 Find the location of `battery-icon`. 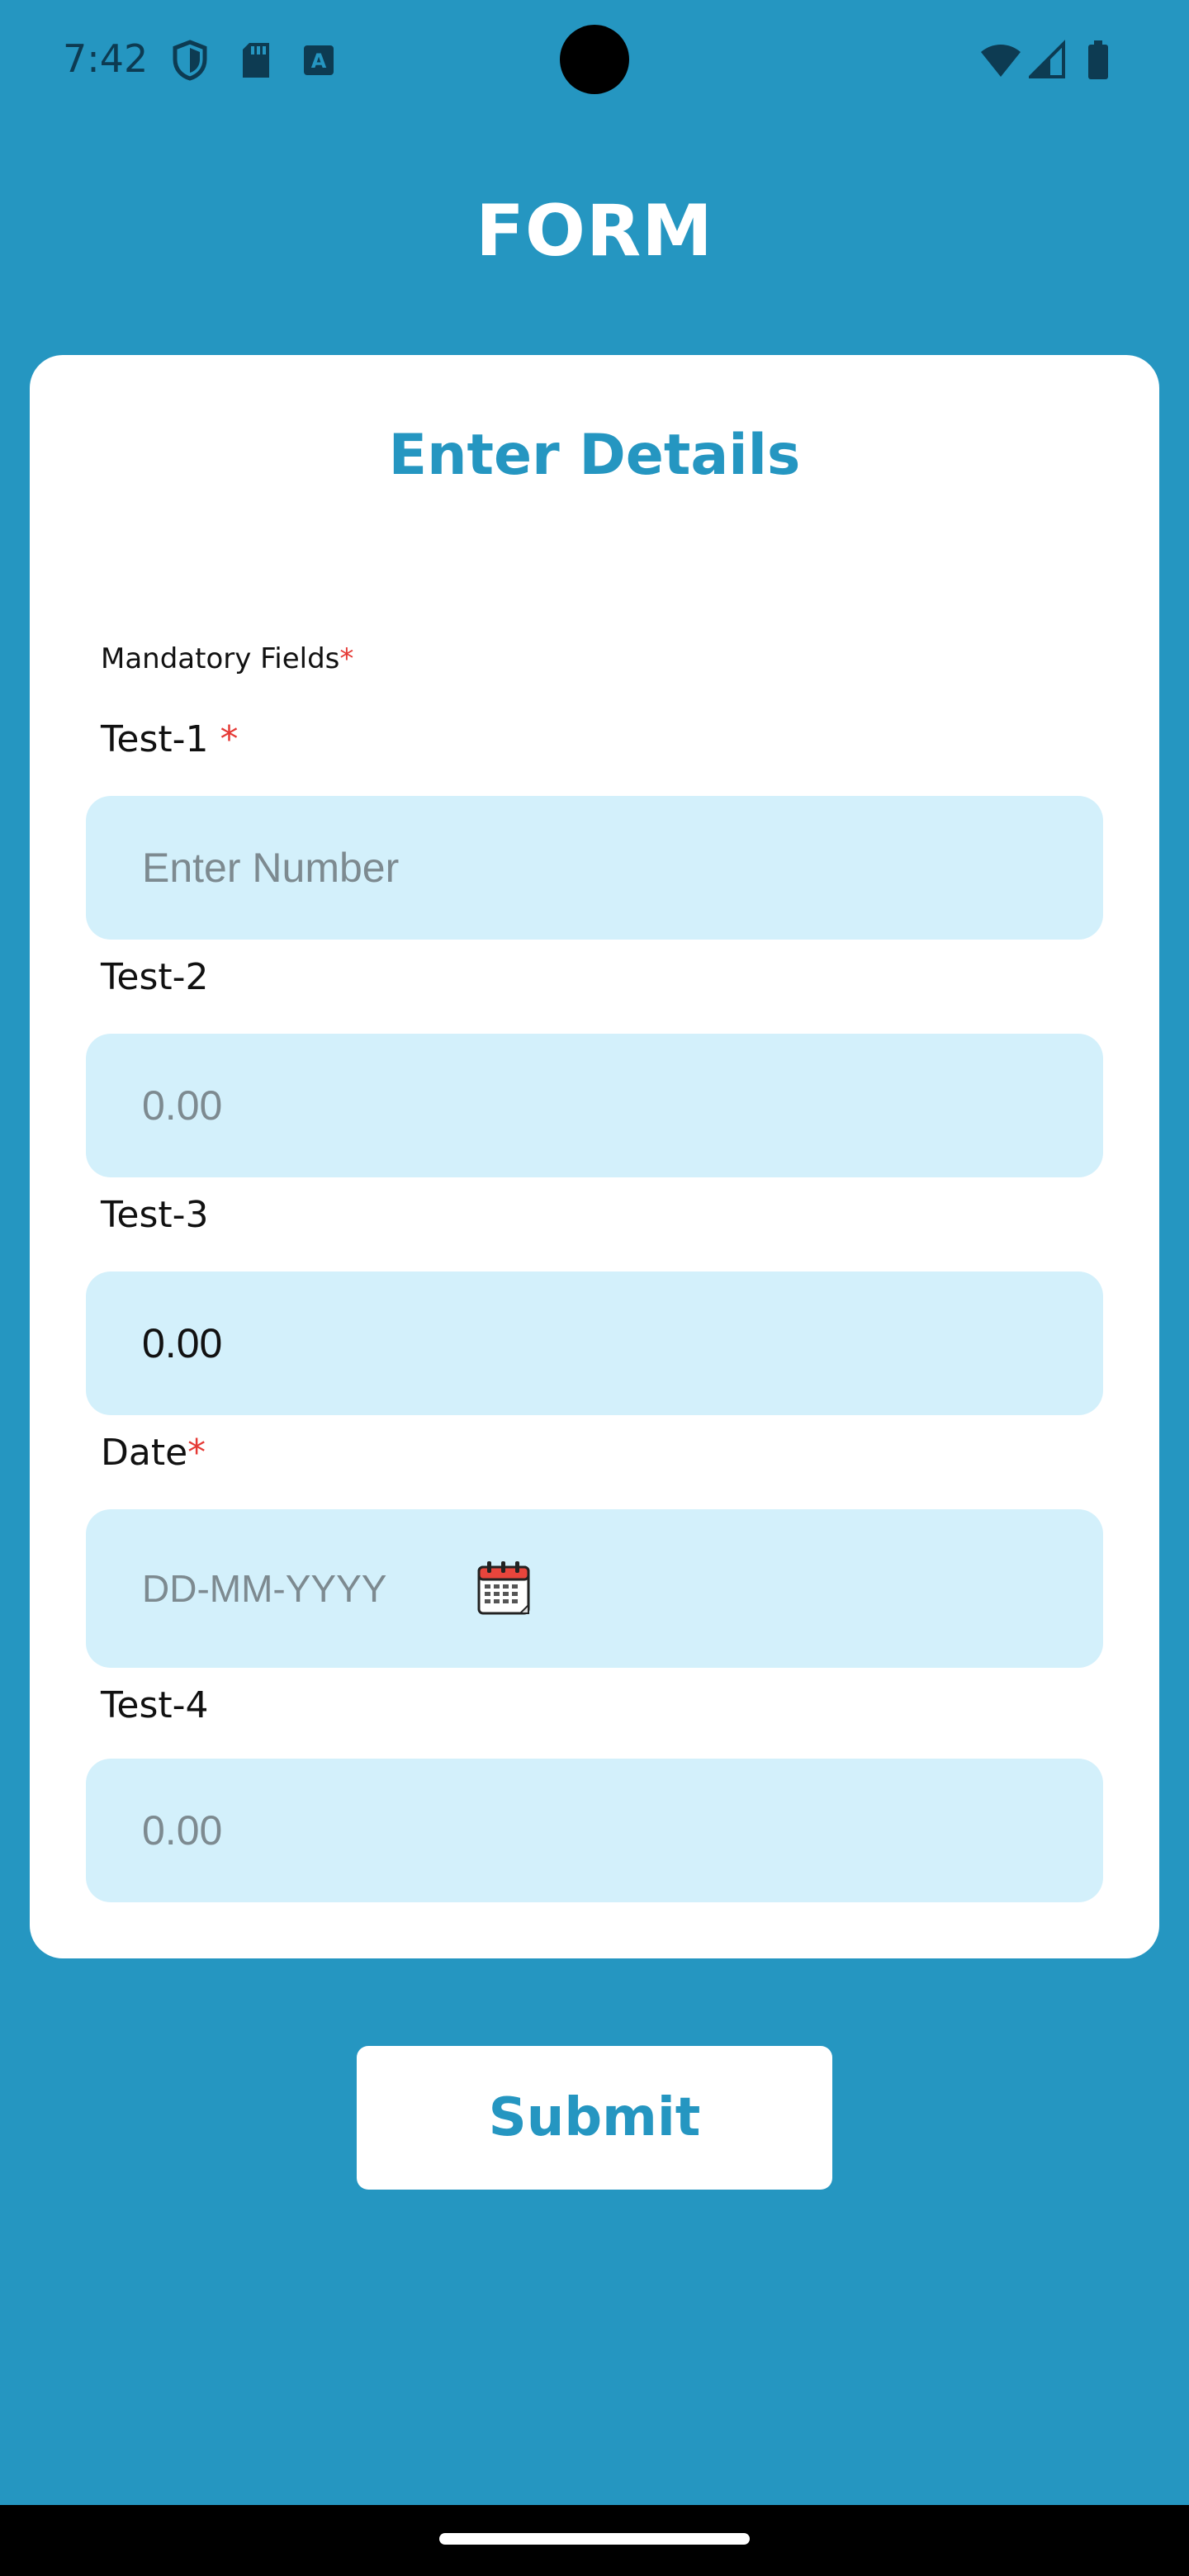

battery-icon is located at coordinates (1098, 59).